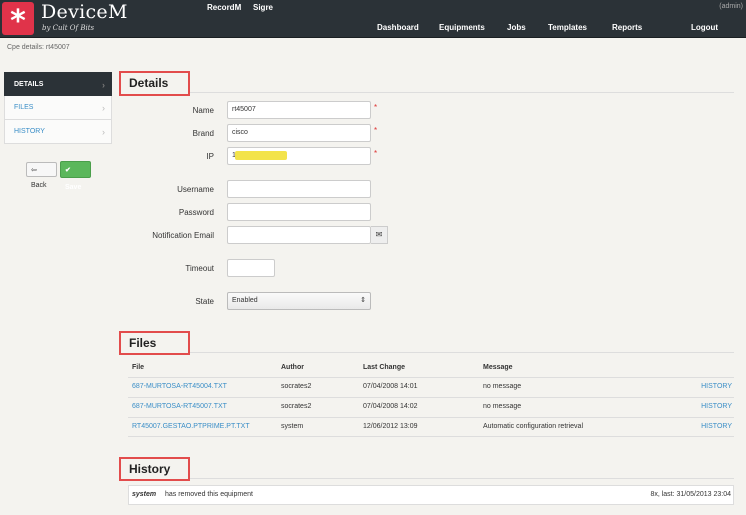 Image resolution: width=746 pixels, height=515 pixels. Describe the element at coordinates (384, 367) in the screenshot. I see `column-last-change: Last Change` at that location.